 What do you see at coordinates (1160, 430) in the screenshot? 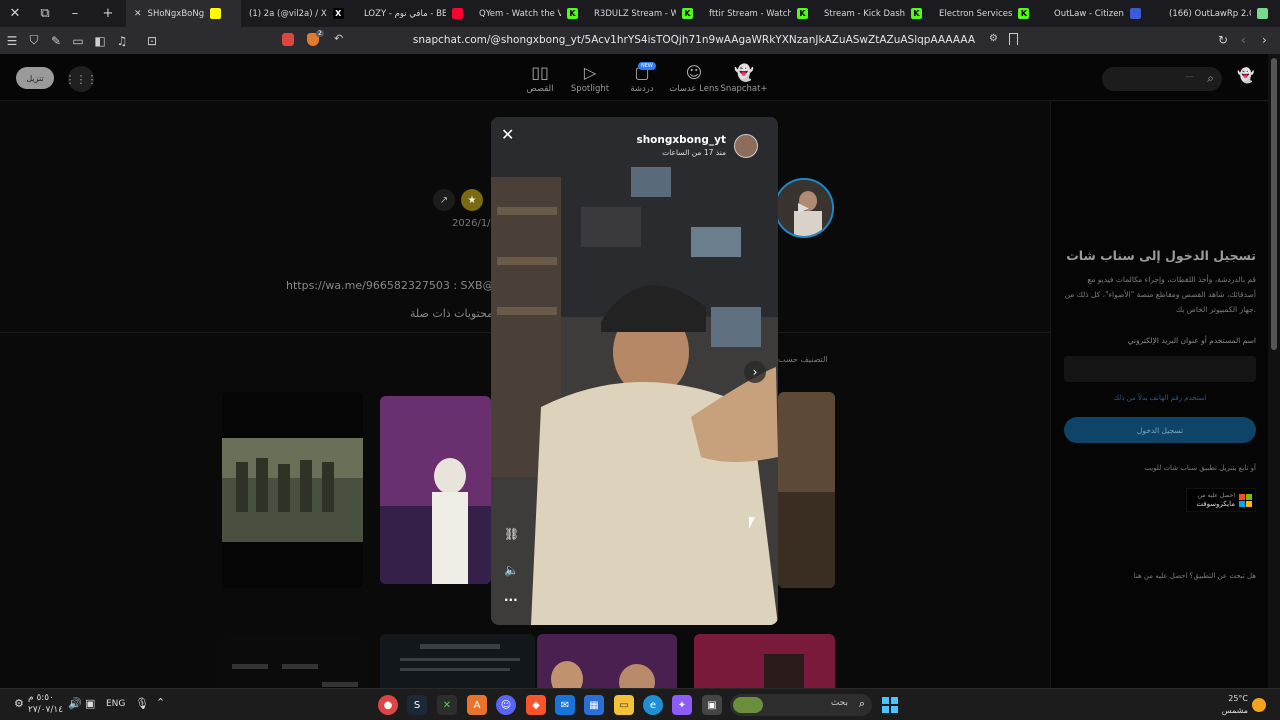
I see `login-button: تسجيل الدخول` at bounding box center [1160, 430].